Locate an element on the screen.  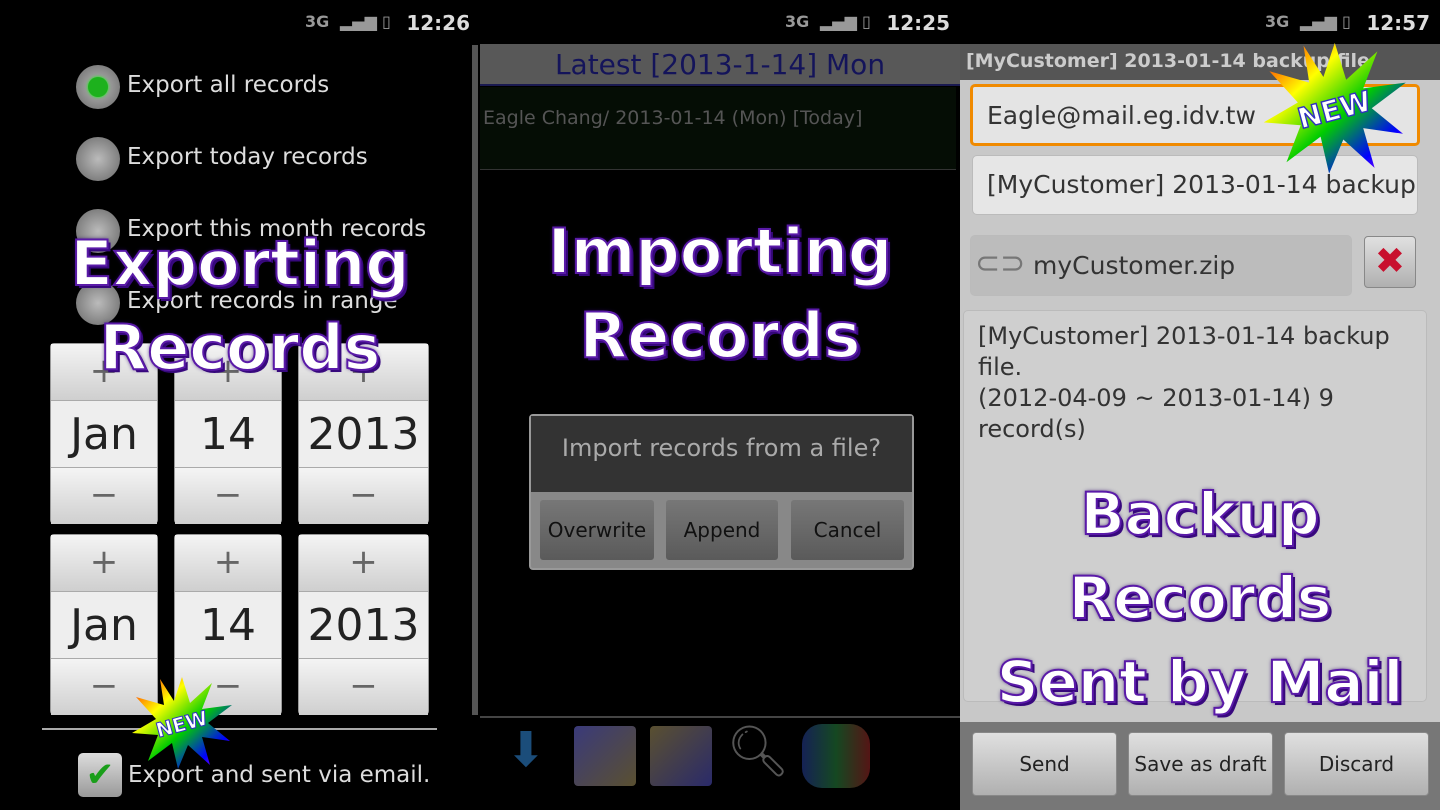
radio-label: Export all records is located at coordinates (228, 85).